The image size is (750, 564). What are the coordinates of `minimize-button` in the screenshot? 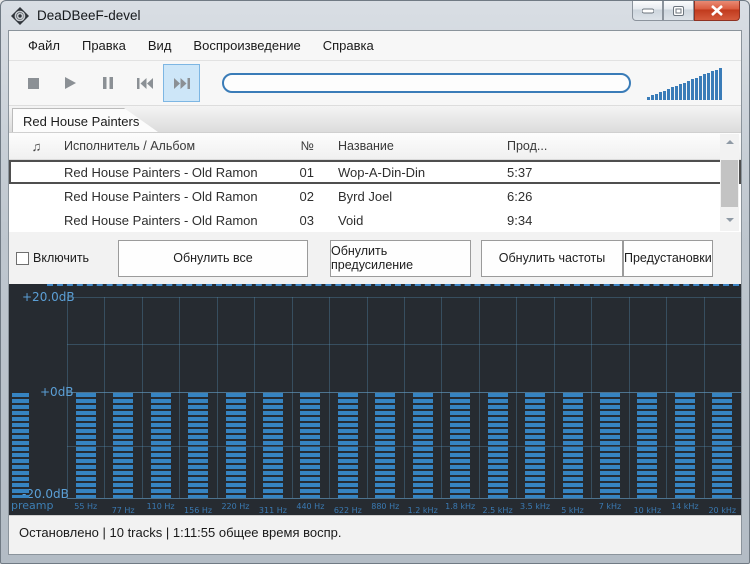 It's located at (647, 11).